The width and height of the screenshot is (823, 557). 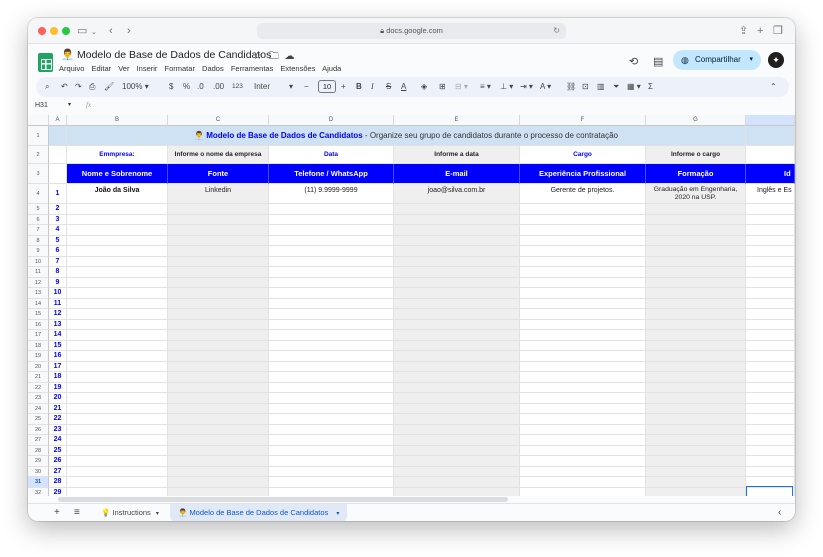 What do you see at coordinates (556, 31) in the screenshot?
I see `reload-icon: ↻` at bounding box center [556, 31].